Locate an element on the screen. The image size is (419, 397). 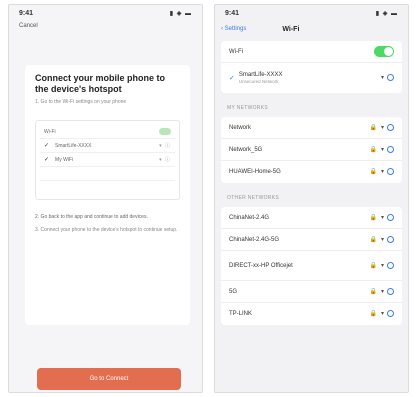
network-row: DIRECT-xx-HP Officejet 🔒 ▾ is located at coordinates (311, 266).